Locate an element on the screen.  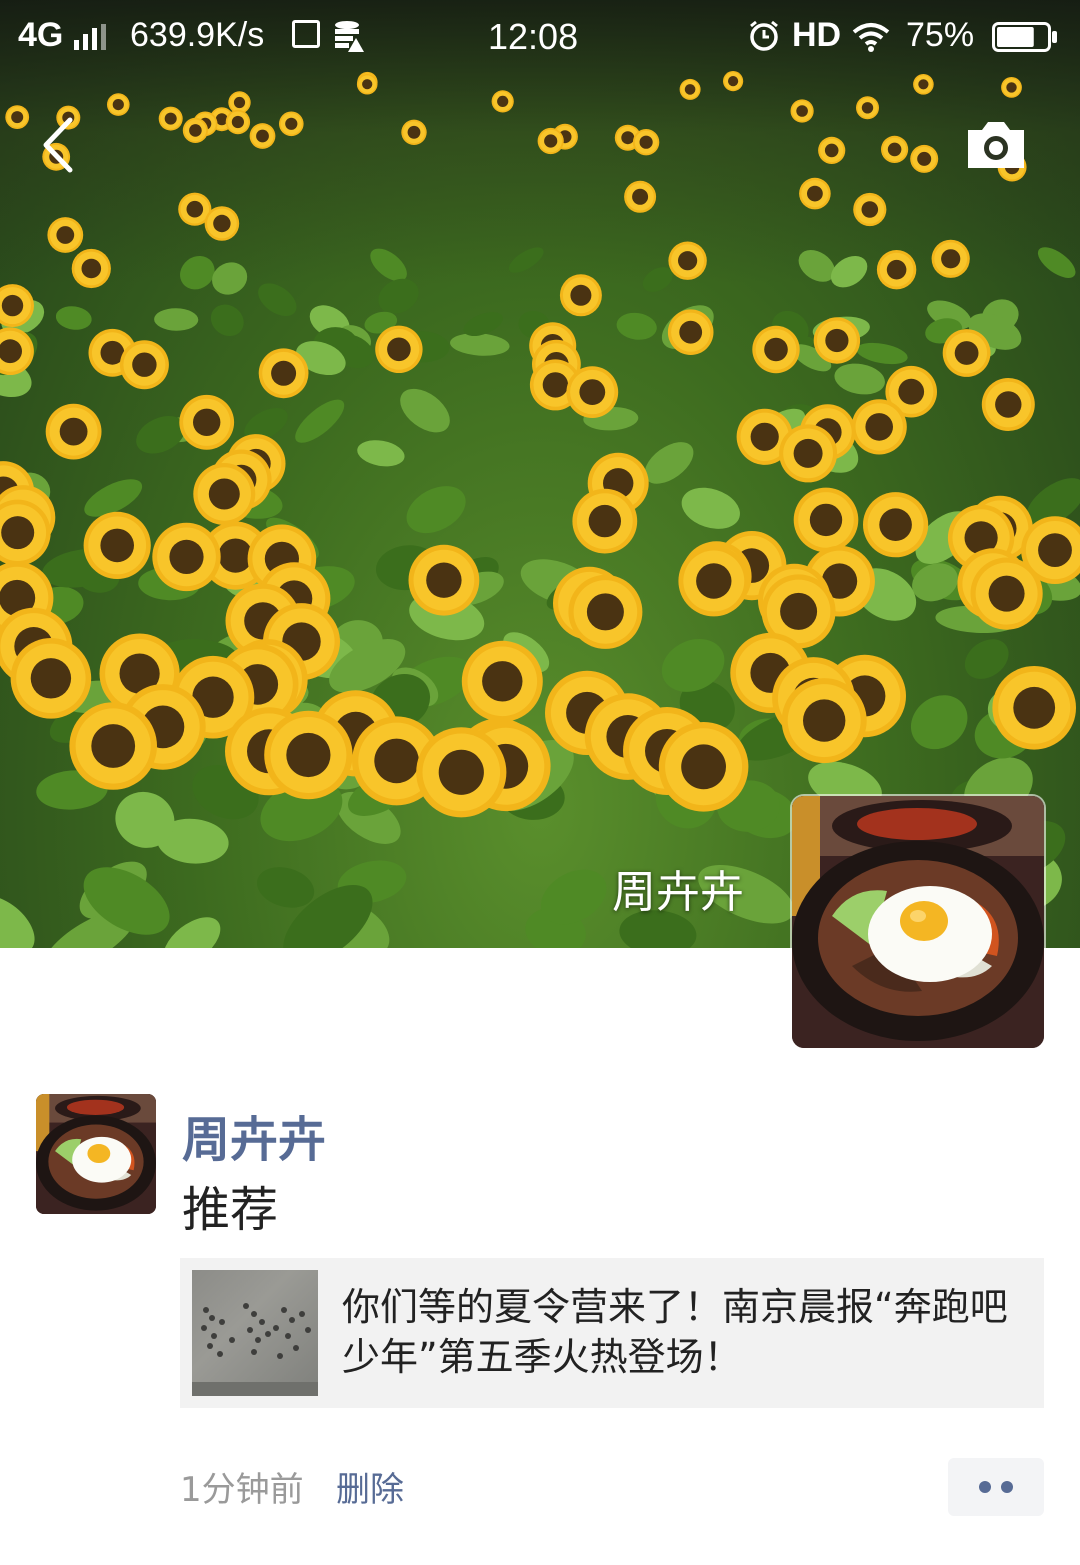
status-bar: 4G 639.9K/s 12:08 HD 75% is located at coordinates (540, 38).